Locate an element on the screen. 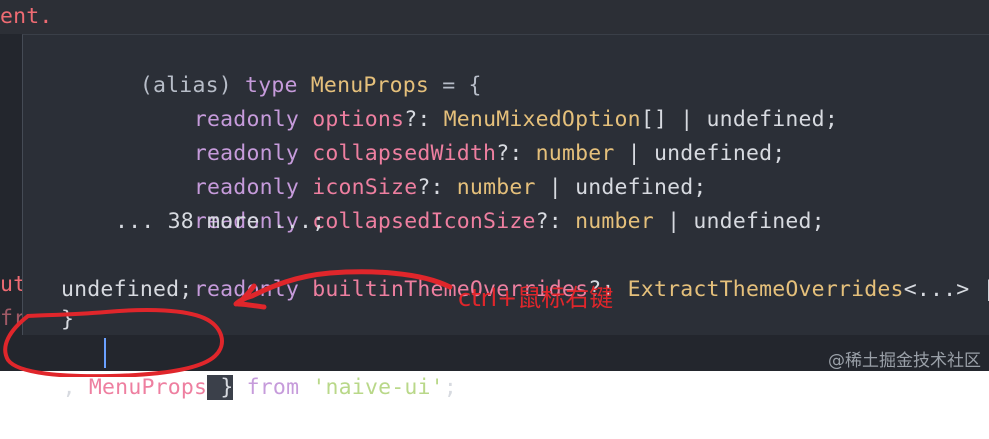 Image resolution: width=989 pixels, height=439 pixels. menuprops-identifier: MenuProps is located at coordinates (148, 387).